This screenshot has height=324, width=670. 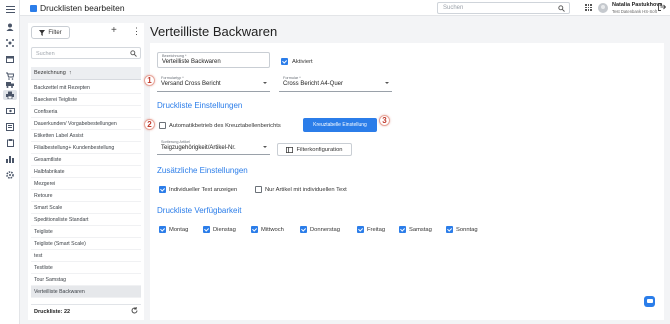 What do you see at coordinates (662, 8) in the screenshot?
I see `logout-icon` at bounding box center [662, 8].